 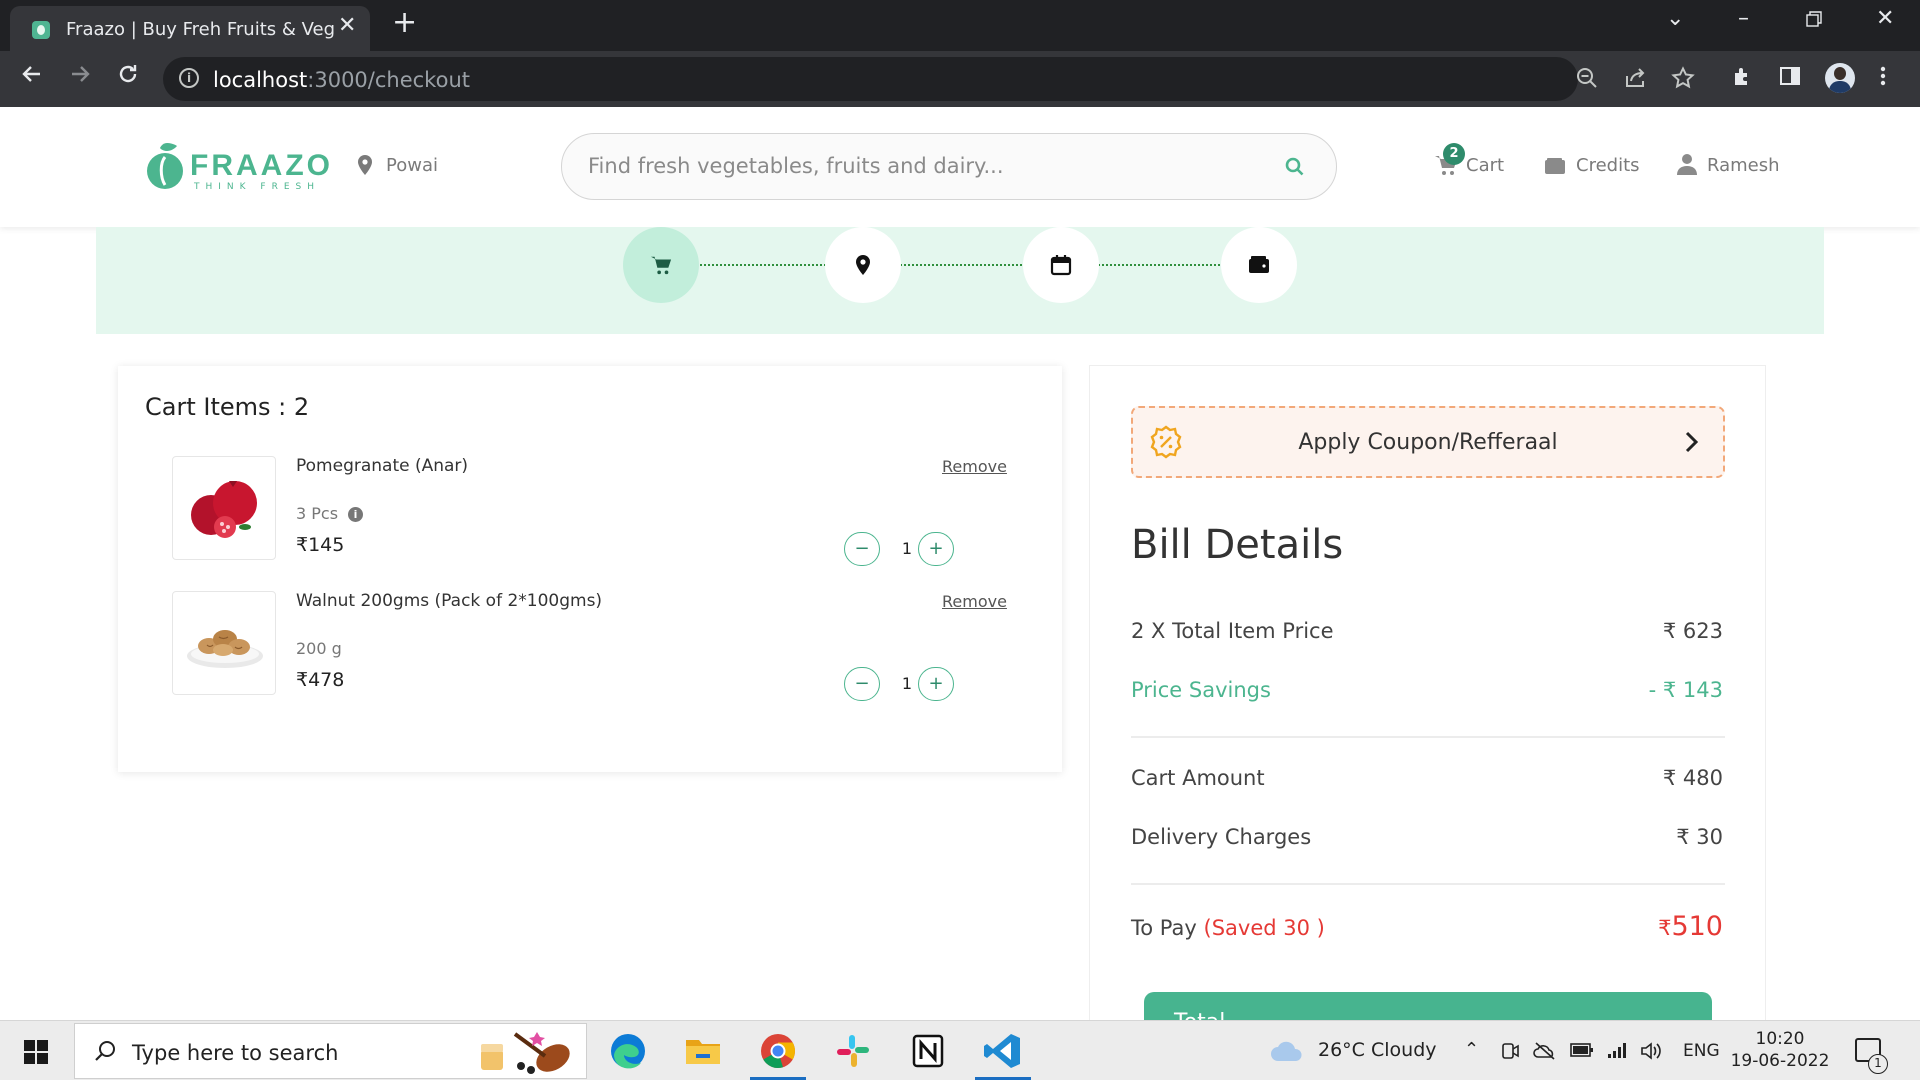 I want to click on taskbar-search-input: Type here to search, so click(x=235, y=1053).